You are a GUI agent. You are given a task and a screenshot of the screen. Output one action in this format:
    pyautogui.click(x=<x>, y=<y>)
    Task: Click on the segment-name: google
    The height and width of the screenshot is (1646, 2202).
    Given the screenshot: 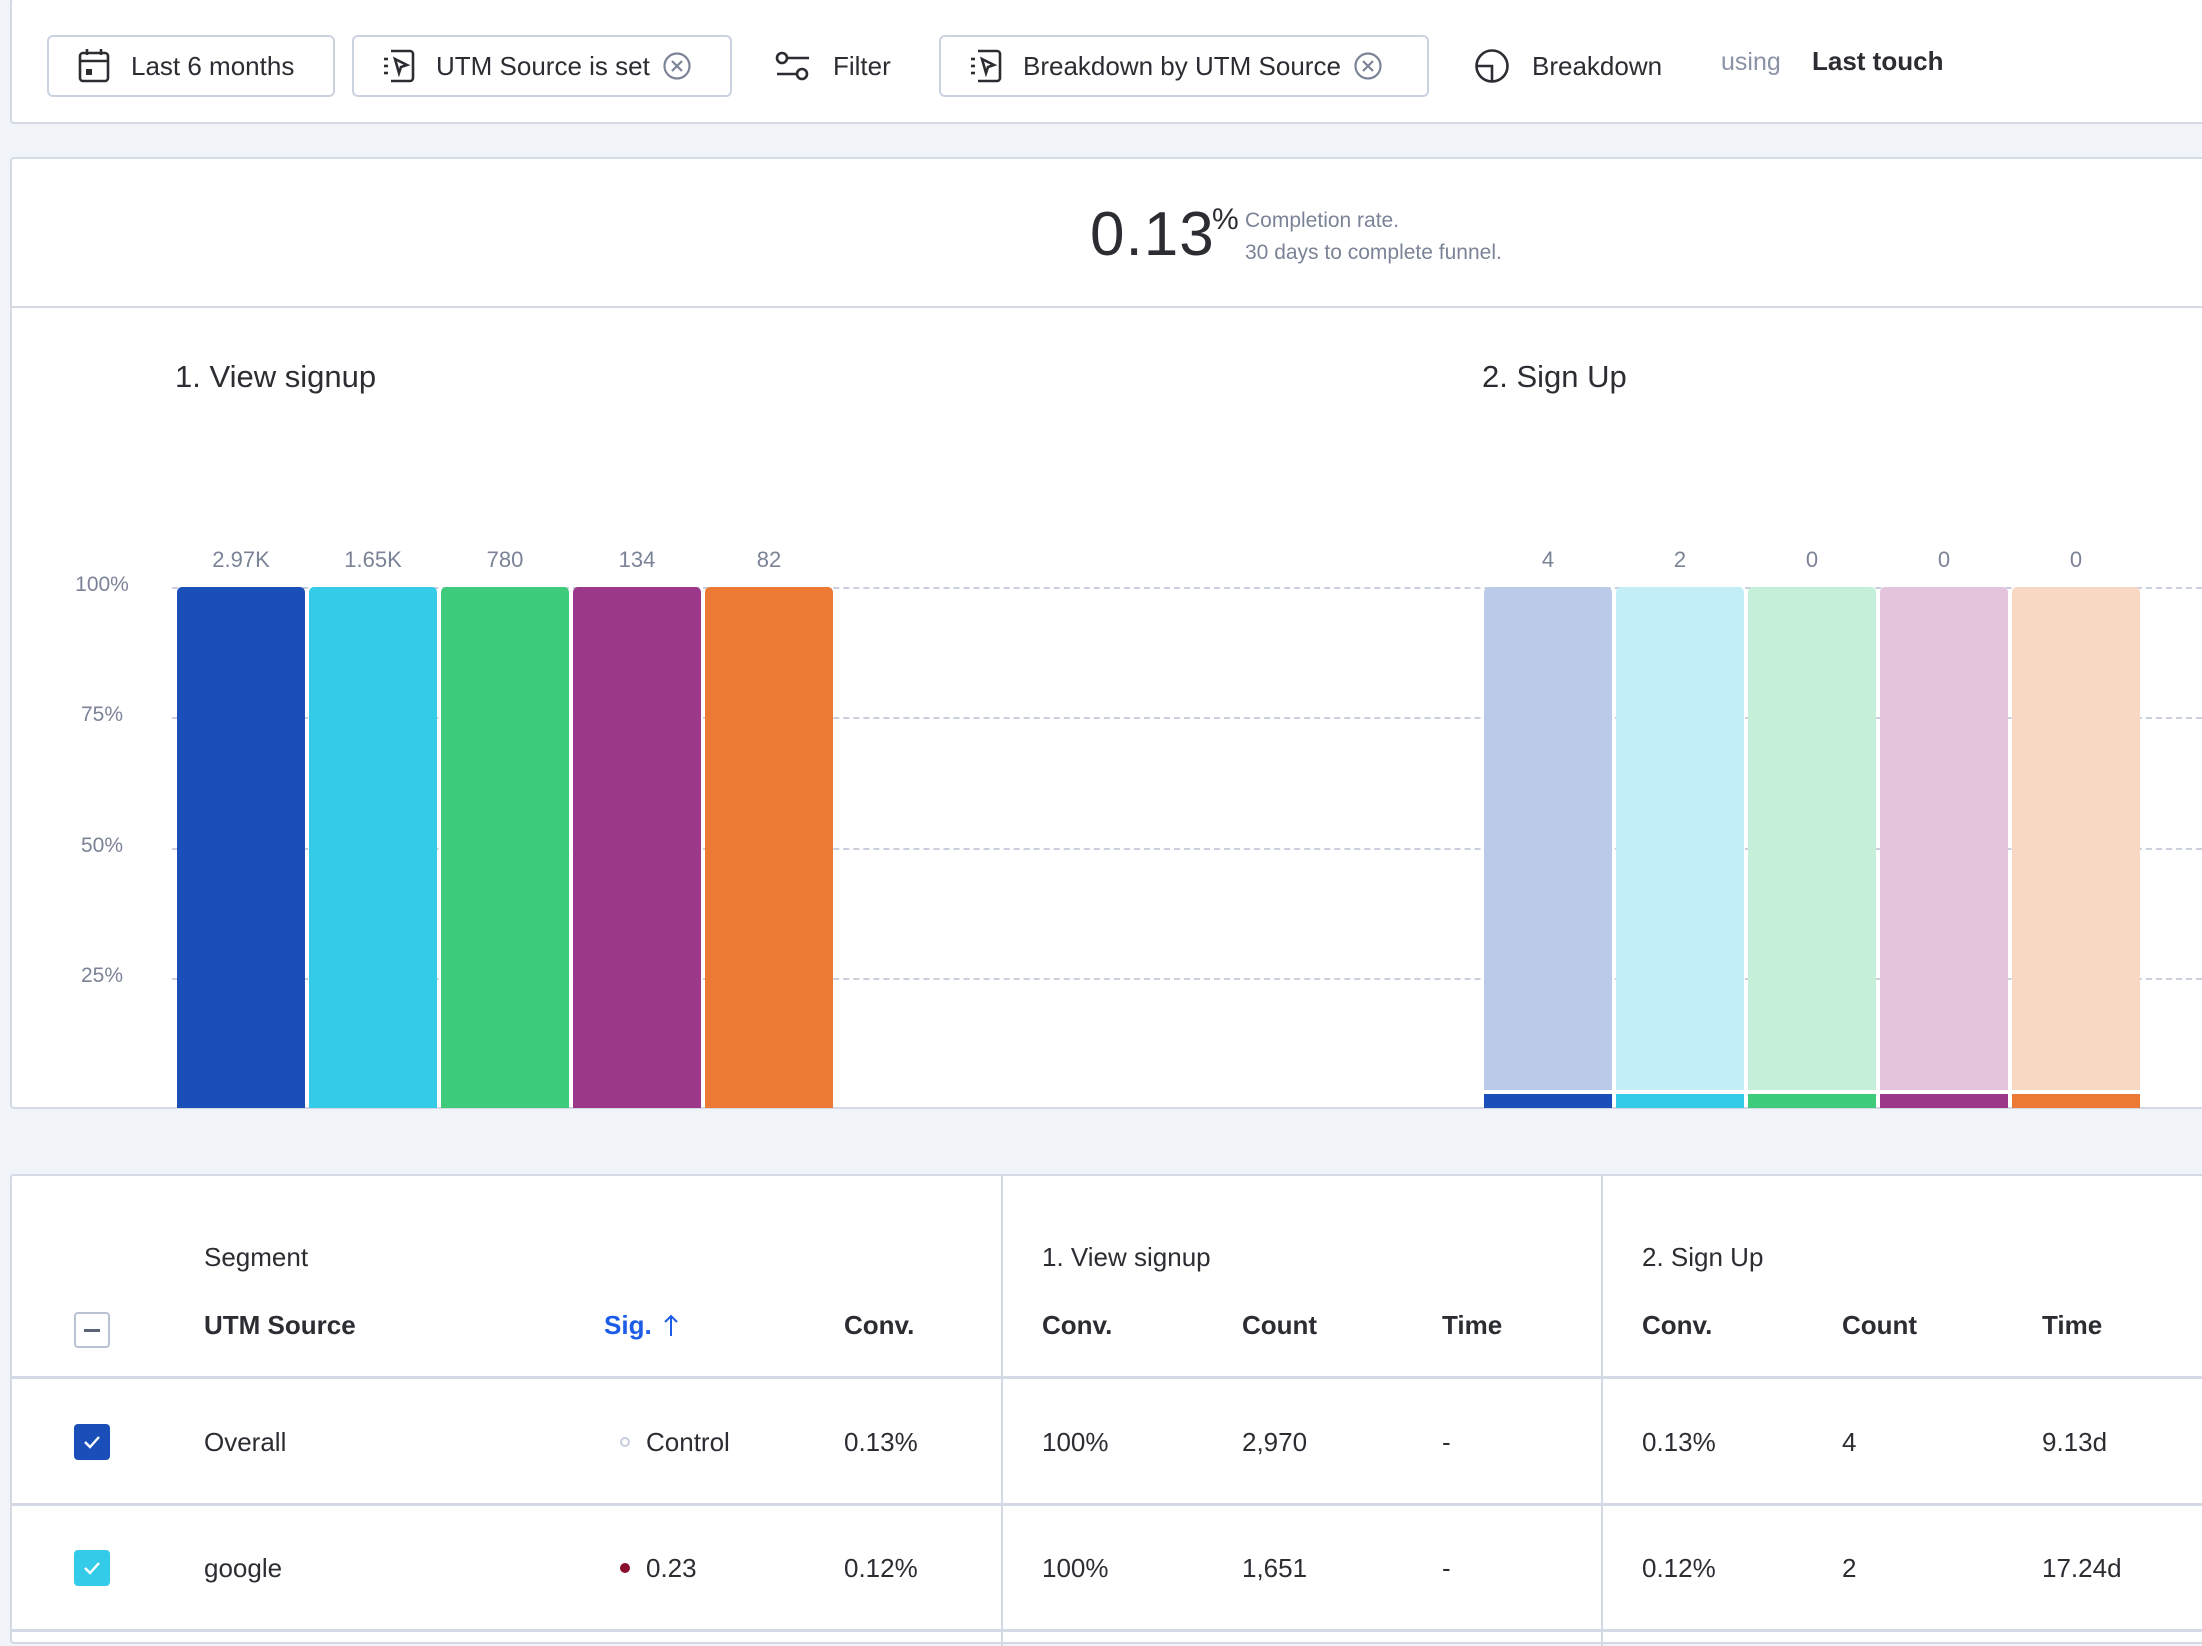 What is the action you would take?
    pyautogui.click(x=243, y=1568)
    